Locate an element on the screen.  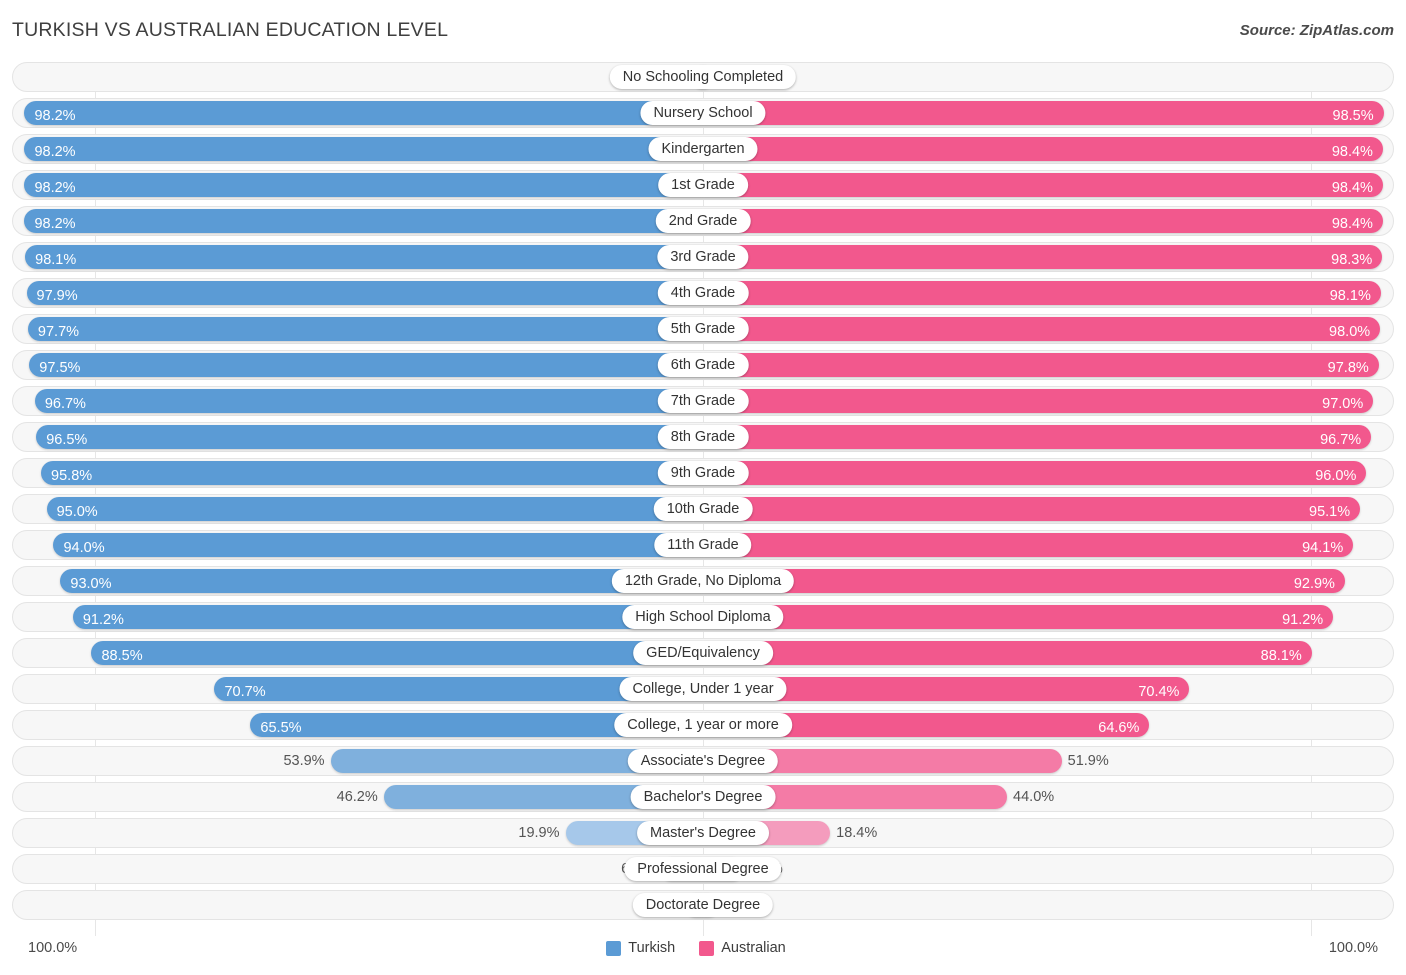
right-half: 92.9% is located at coordinates (1048, 581).